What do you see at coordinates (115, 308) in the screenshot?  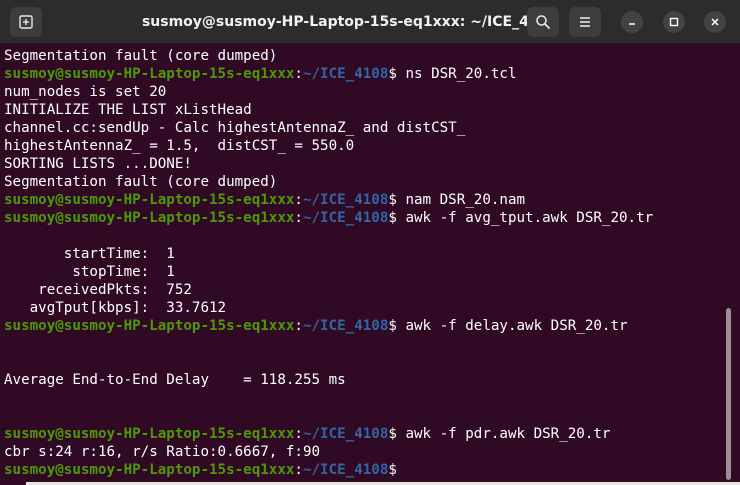 I see `output-line: avgTput[kbps]: 33.7612` at bounding box center [115, 308].